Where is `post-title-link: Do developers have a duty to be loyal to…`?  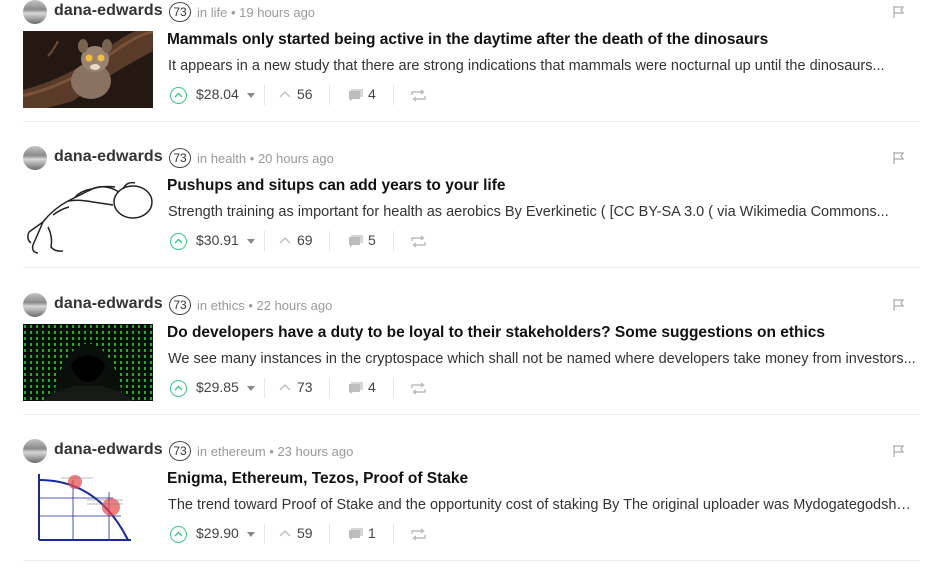 post-title-link: Do developers have a duty to be loyal to… is located at coordinates (496, 333).